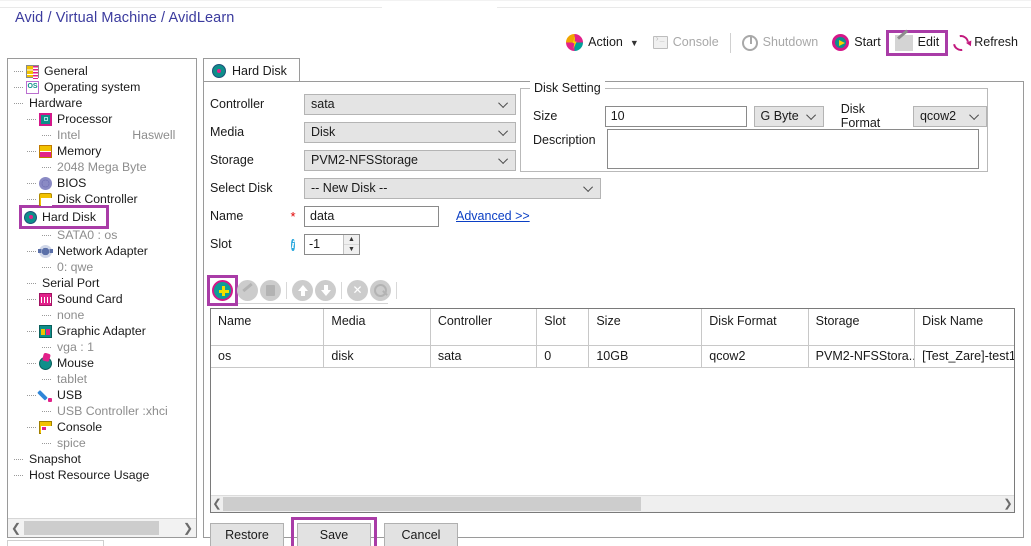  Describe the element at coordinates (645, 327) in the screenshot. I see `column-header-size: Size` at that location.